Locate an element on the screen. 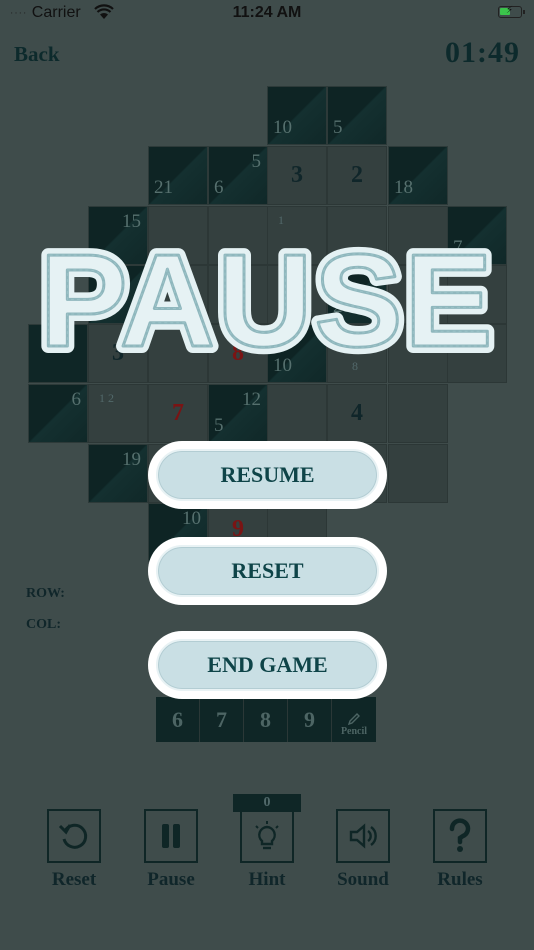 The width and height of the screenshot is (534, 950). clue-cell: 6 is located at coordinates (58, 413).